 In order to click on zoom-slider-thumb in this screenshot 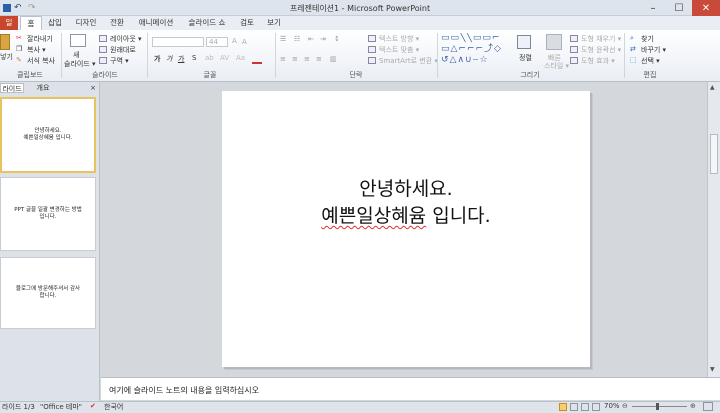, I will do `click(657, 406)`.